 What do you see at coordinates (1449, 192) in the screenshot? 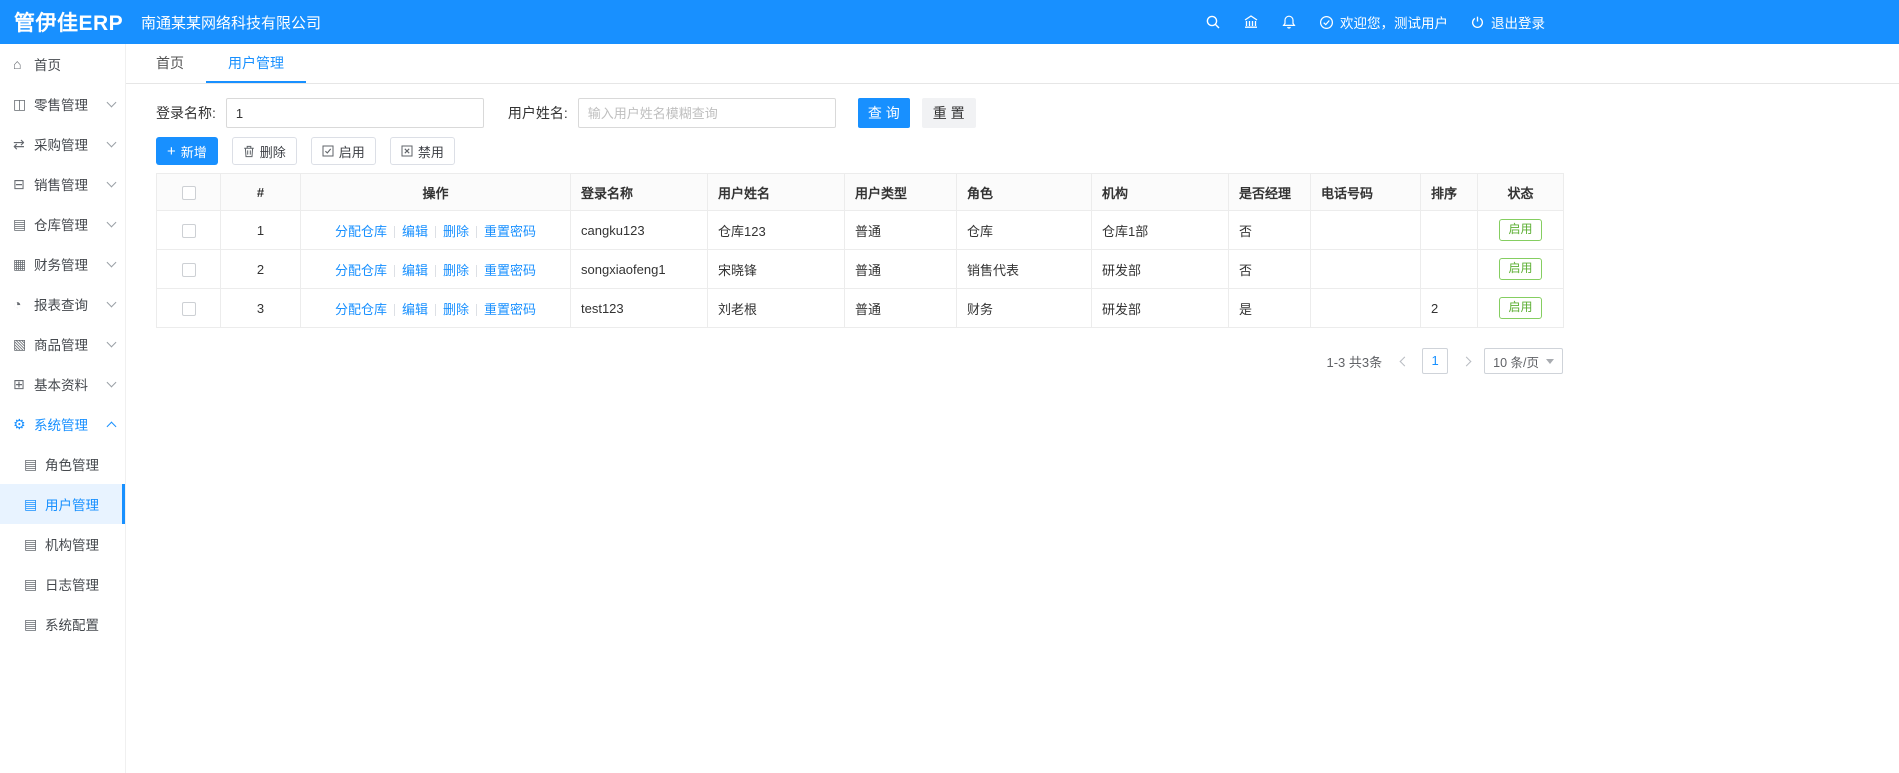
I see `col-sort: 排序` at bounding box center [1449, 192].